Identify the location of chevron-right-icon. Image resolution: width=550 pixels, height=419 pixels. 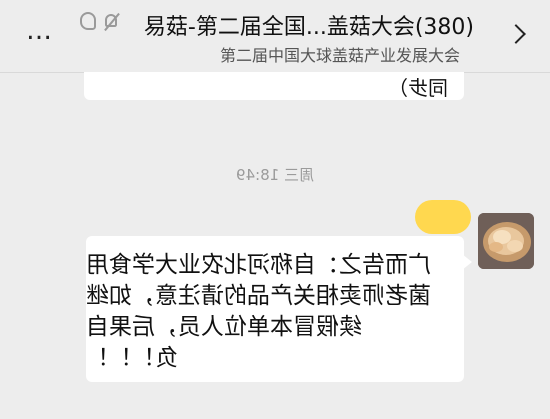
(519, 35).